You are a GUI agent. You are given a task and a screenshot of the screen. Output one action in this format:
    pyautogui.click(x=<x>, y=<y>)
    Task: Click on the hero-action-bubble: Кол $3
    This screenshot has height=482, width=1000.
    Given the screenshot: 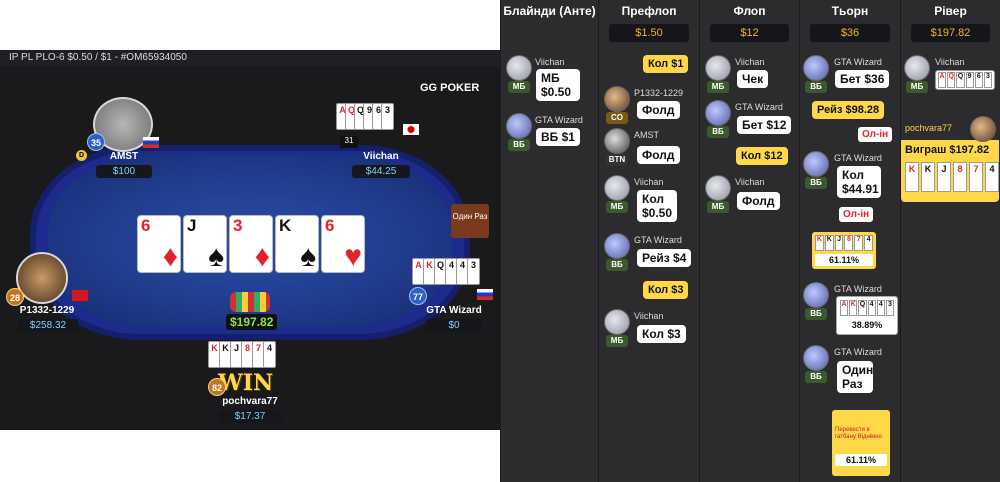 What is the action you would take?
    pyautogui.click(x=666, y=290)
    